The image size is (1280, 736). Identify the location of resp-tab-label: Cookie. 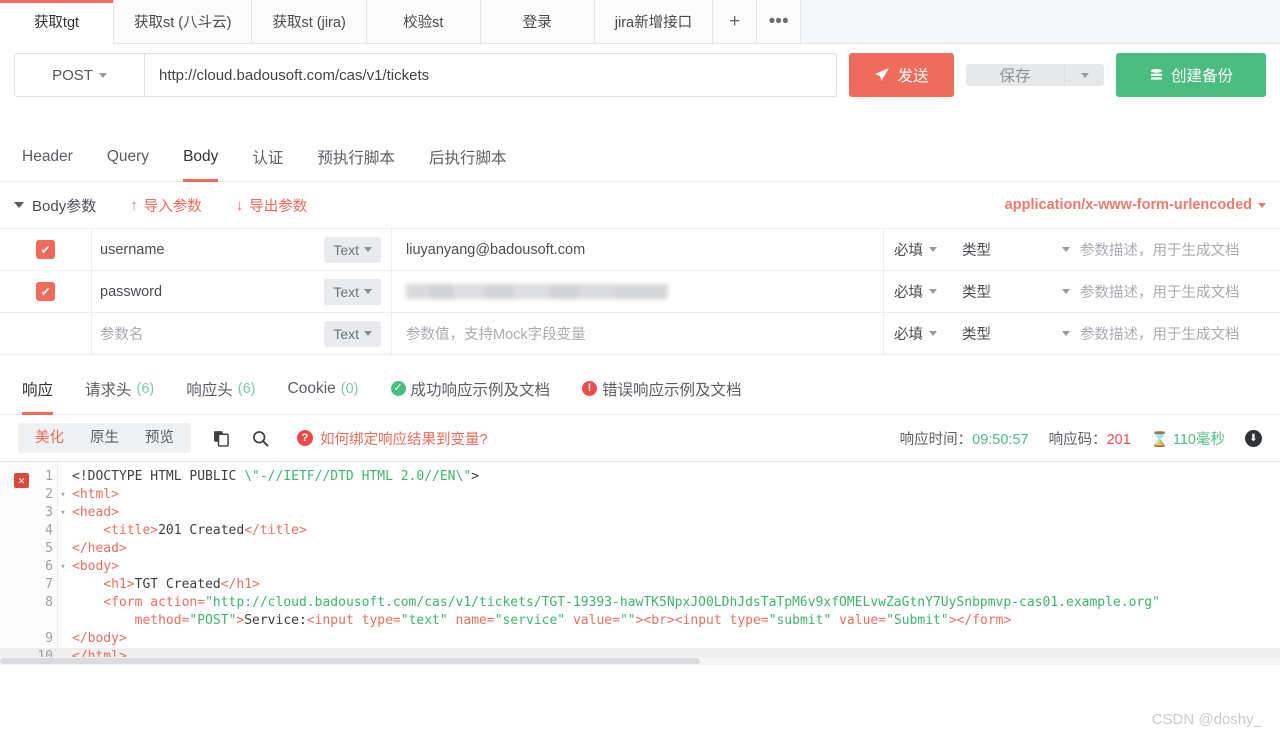
(311, 388).